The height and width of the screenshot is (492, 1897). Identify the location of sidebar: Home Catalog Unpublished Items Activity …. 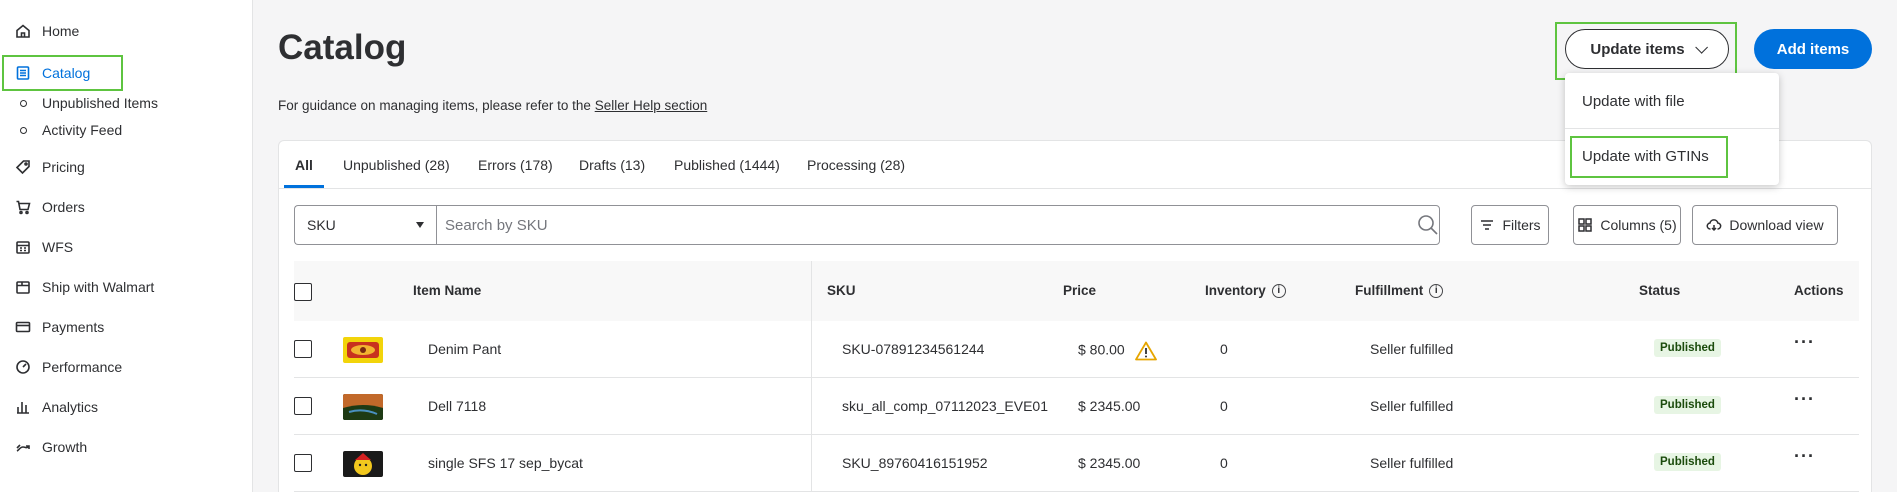
(126, 246).